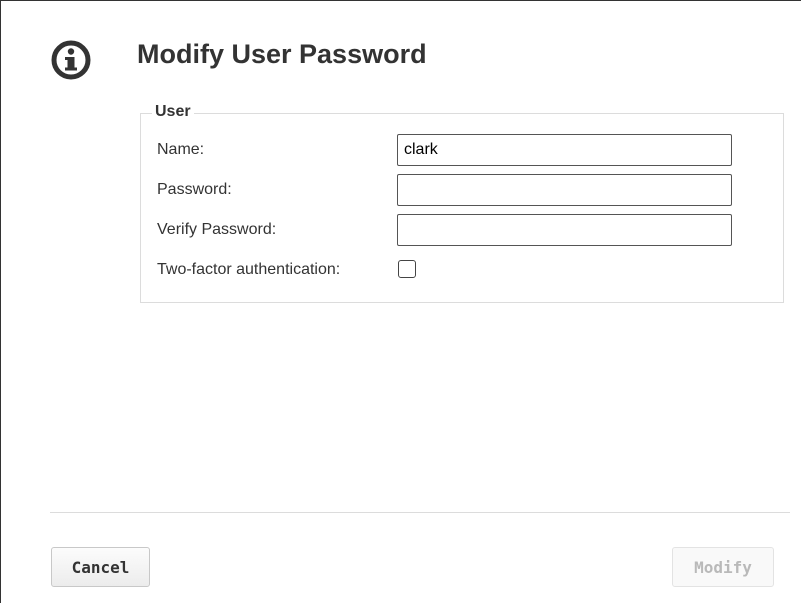 The width and height of the screenshot is (801, 603). I want to click on verify-password-label: Verify Password:, so click(217, 229).